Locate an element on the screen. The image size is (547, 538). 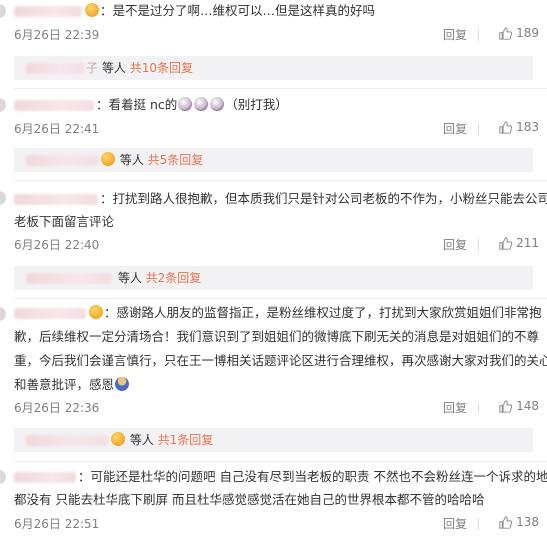
view-replies-link: 共10条回复 is located at coordinates (161, 68).